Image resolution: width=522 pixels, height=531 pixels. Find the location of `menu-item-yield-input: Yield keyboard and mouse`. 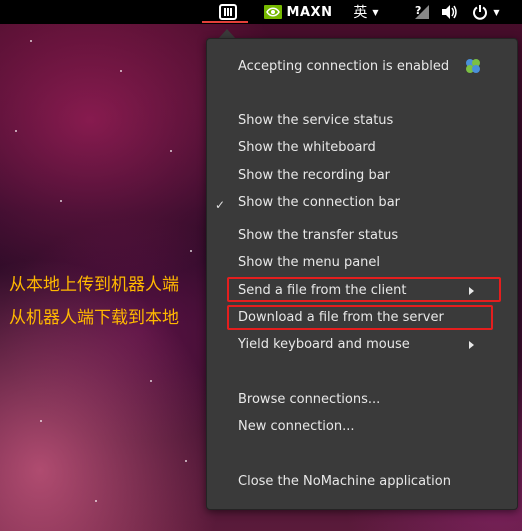

menu-item-yield-input: Yield keyboard and mouse is located at coordinates (324, 345).